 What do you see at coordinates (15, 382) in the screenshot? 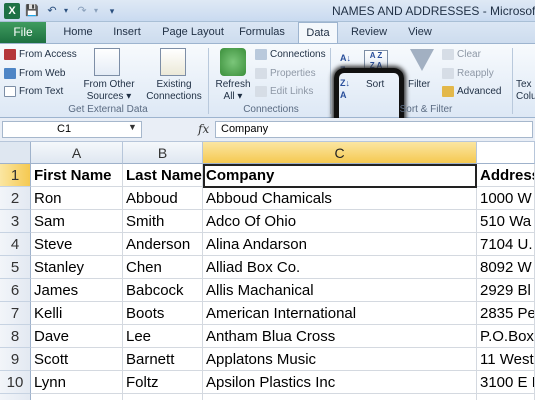
I see `row-header: 10` at bounding box center [15, 382].